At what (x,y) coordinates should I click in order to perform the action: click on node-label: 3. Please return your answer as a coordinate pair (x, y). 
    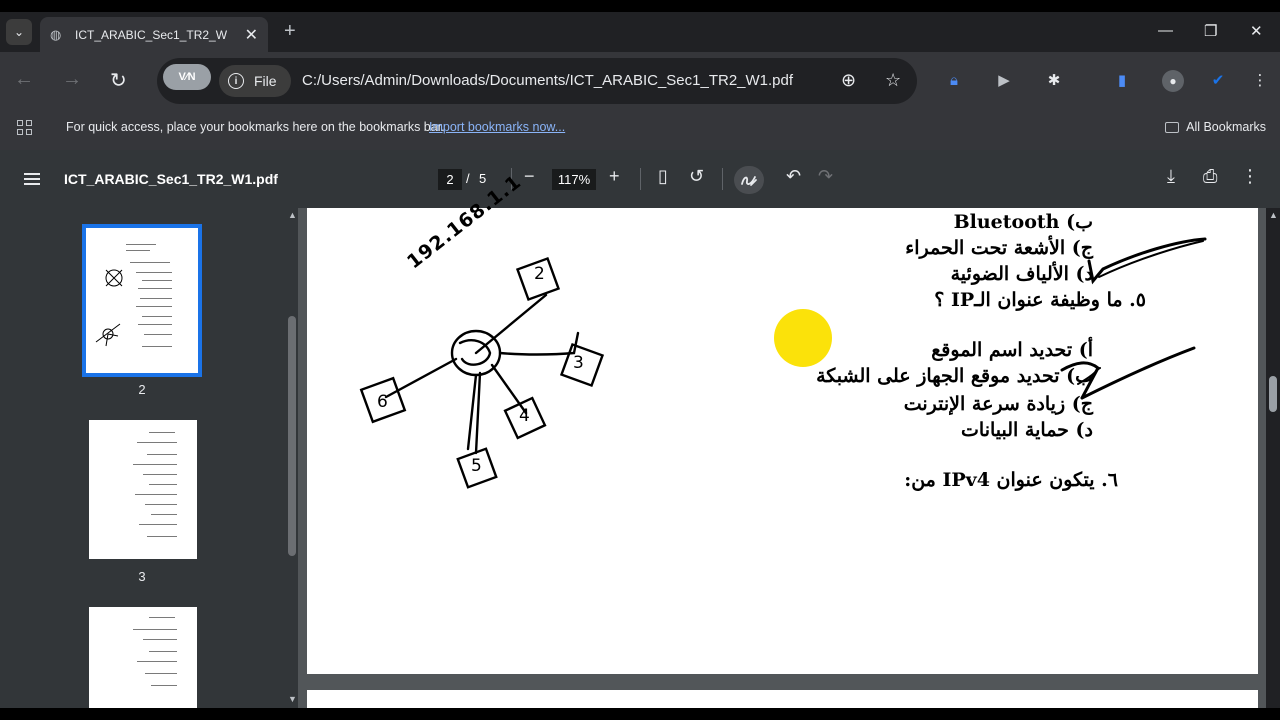
    Looking at the image, I should click on (578, 363).